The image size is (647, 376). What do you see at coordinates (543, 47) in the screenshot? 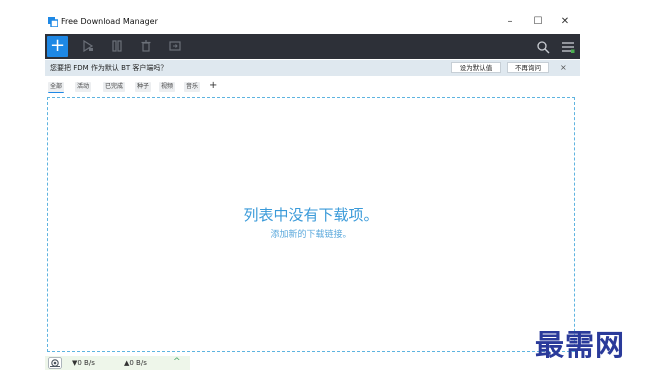
I see `search-icon` at bounding box center [543, 47].